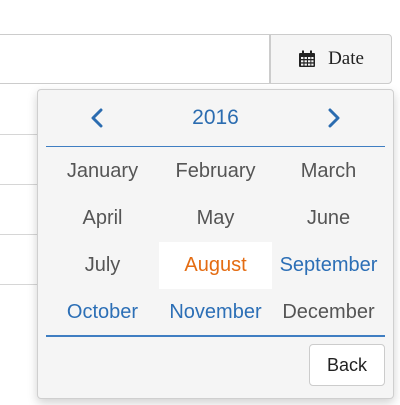  I want to click on footer-divider, so click(215, 336).